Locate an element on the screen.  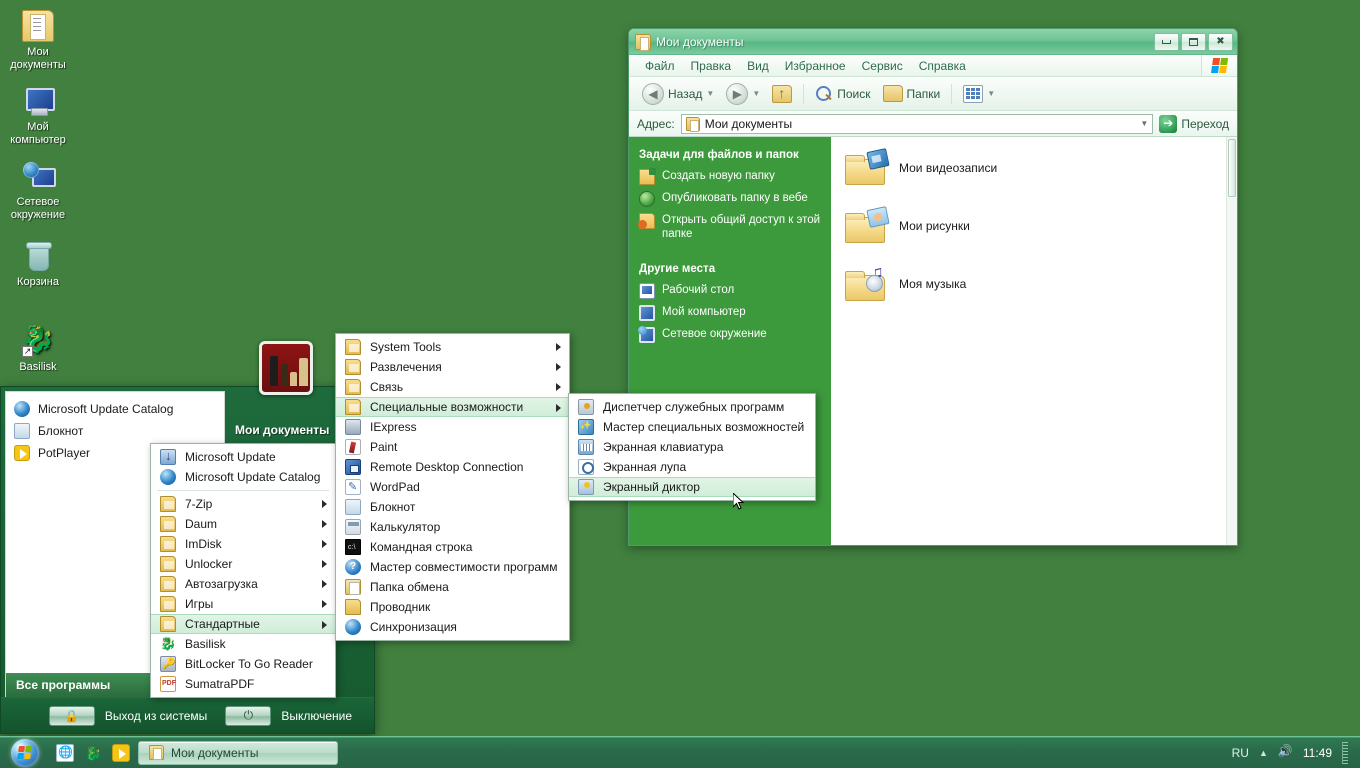
program-item-basilisk: Basilisk is located at coordinates (243, 644).